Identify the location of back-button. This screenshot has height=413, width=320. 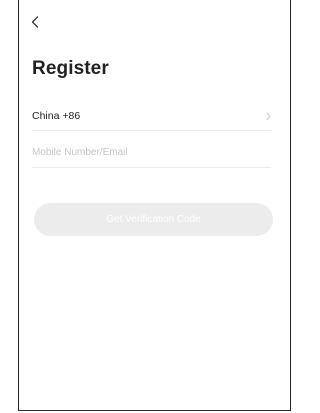
(35, 22).